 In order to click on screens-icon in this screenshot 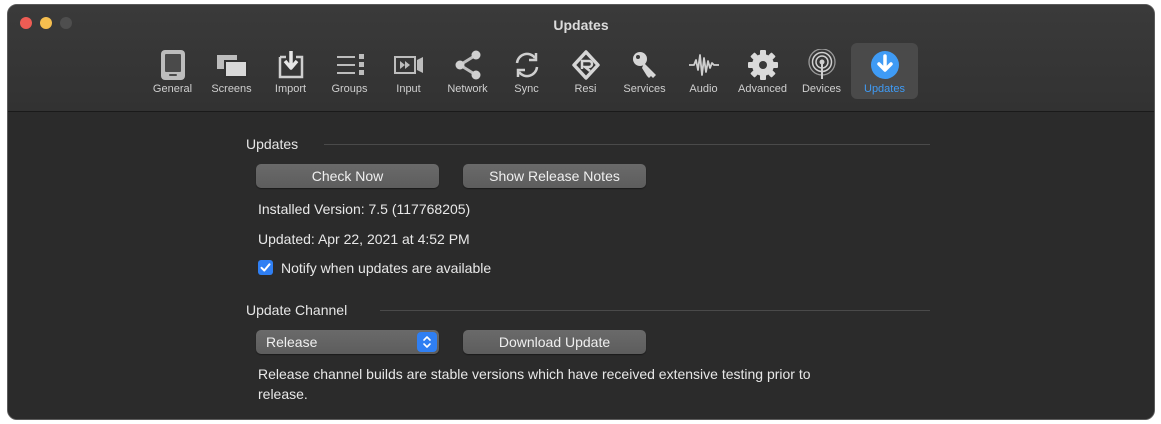, I will do `click(232, 65)`.